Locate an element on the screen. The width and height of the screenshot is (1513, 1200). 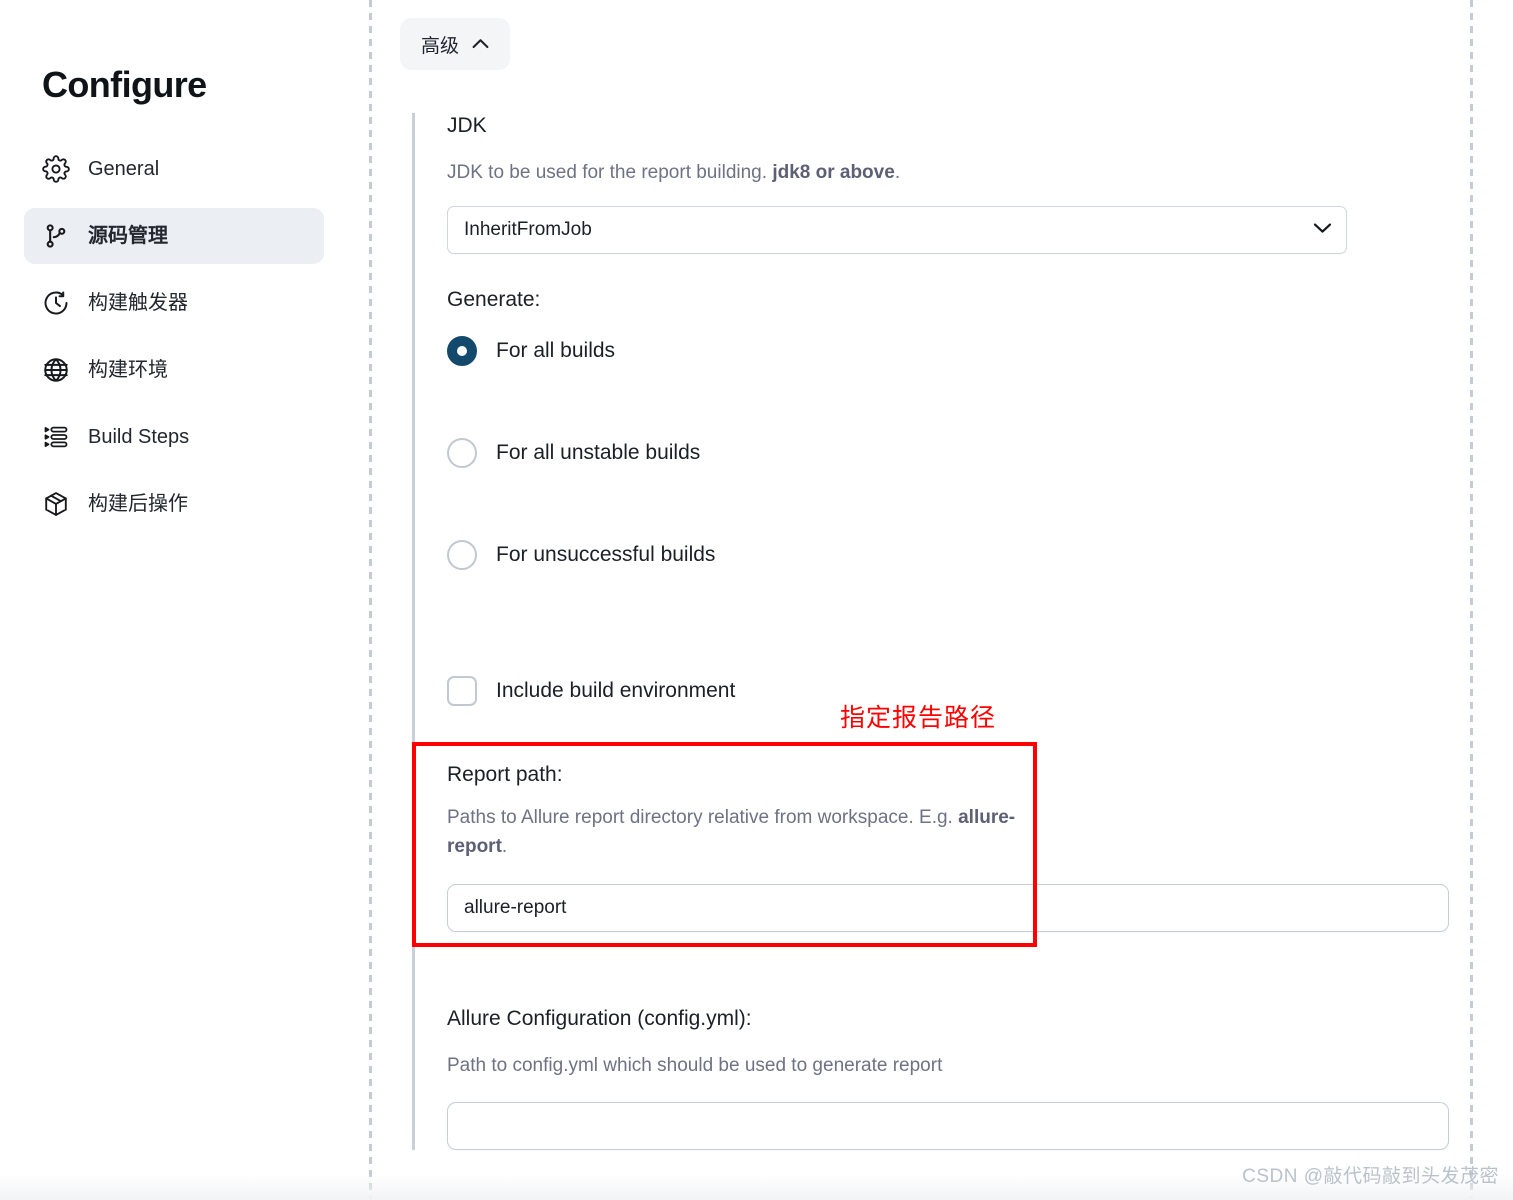
sidebar-item-source-control: 源码管理 is located at coordinates (174, 236).